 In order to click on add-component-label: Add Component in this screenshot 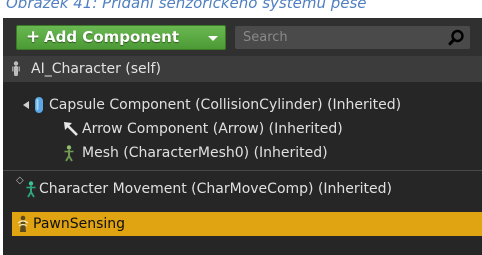, I will do `click(111, 37)`.